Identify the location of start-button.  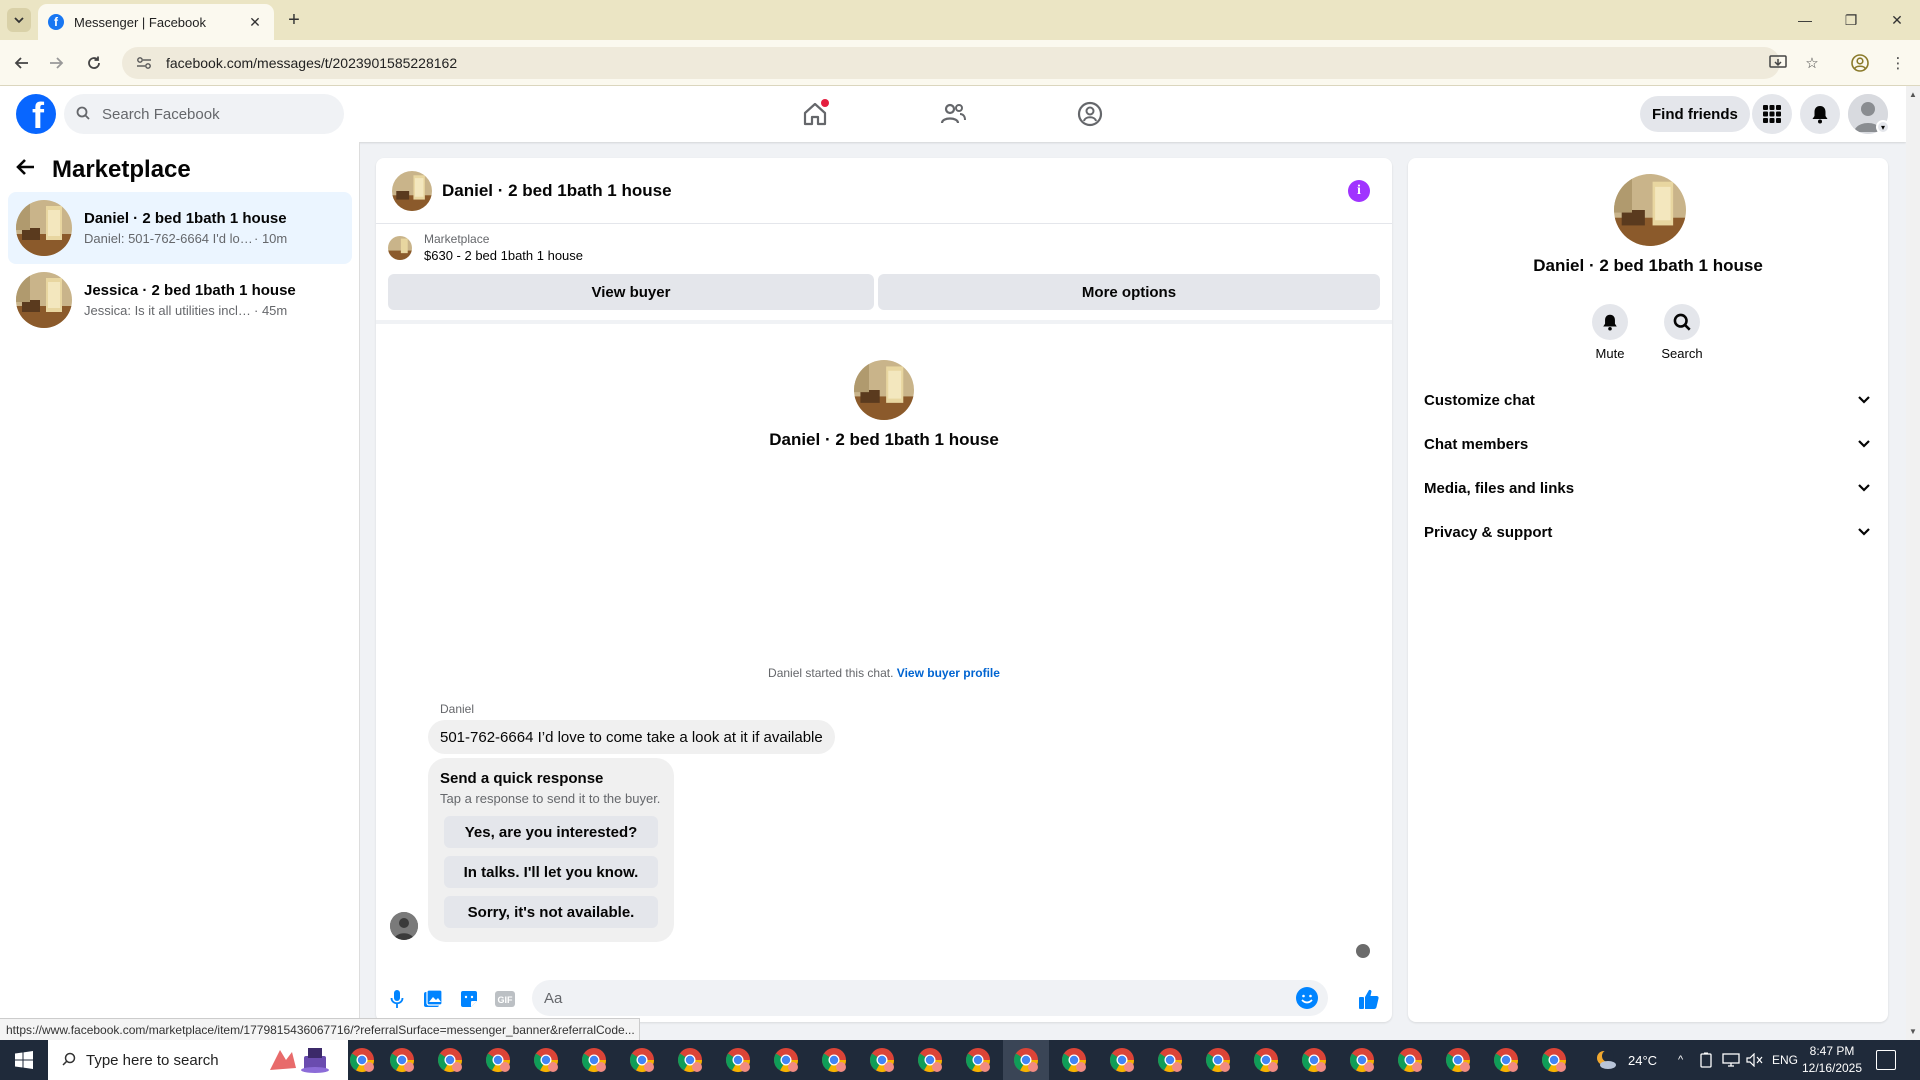
(24, 1060).